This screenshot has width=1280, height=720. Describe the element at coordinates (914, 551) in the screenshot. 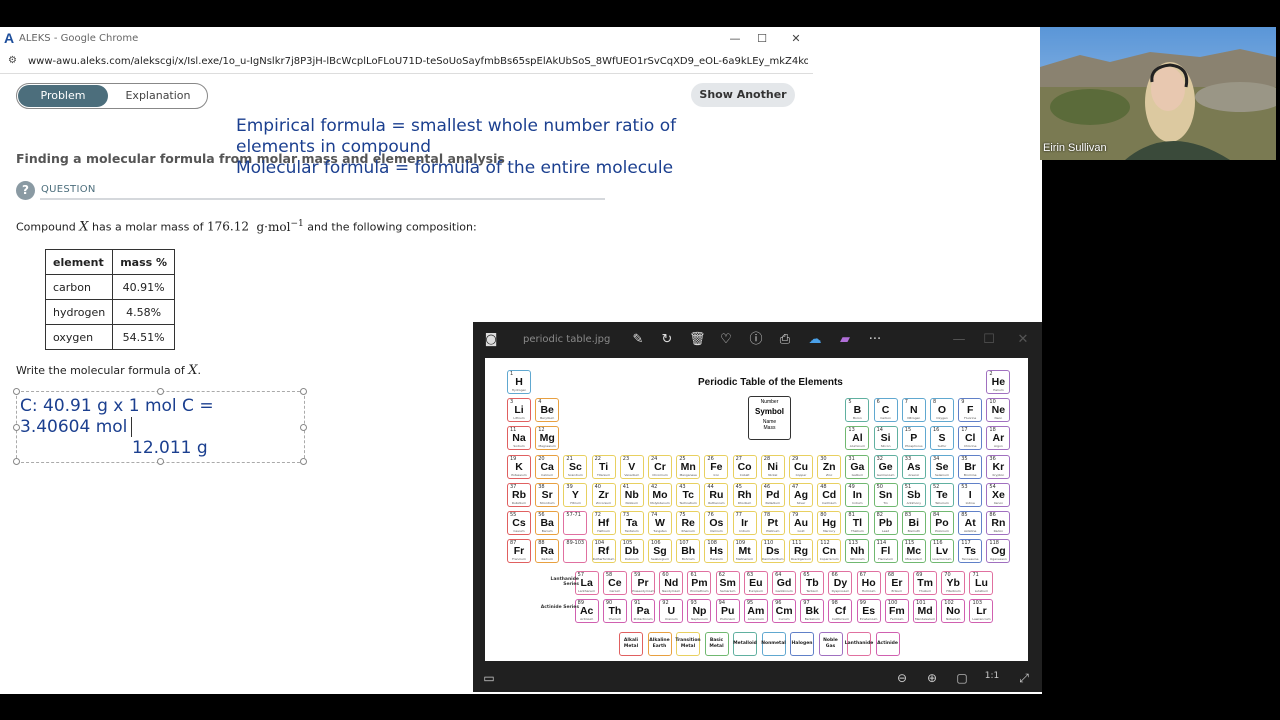

I see `element-symbol: Mc` at that location.